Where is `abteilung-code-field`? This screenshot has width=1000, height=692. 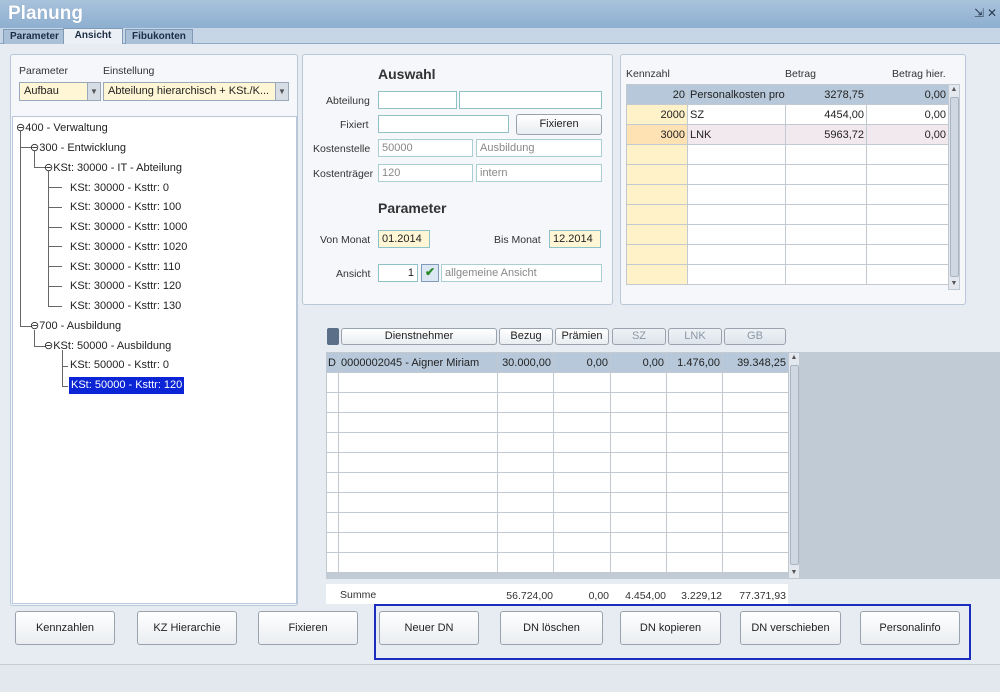 abteilung-code-field is located at coordinates (417, 100).